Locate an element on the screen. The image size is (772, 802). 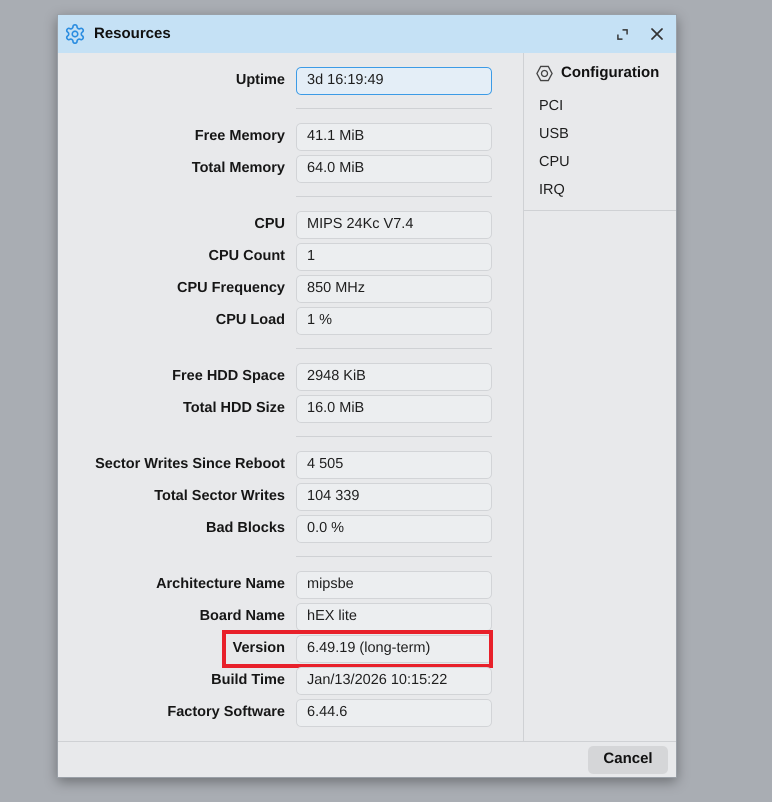
value-field: 850 MHz is located at coordinates (394, 289).